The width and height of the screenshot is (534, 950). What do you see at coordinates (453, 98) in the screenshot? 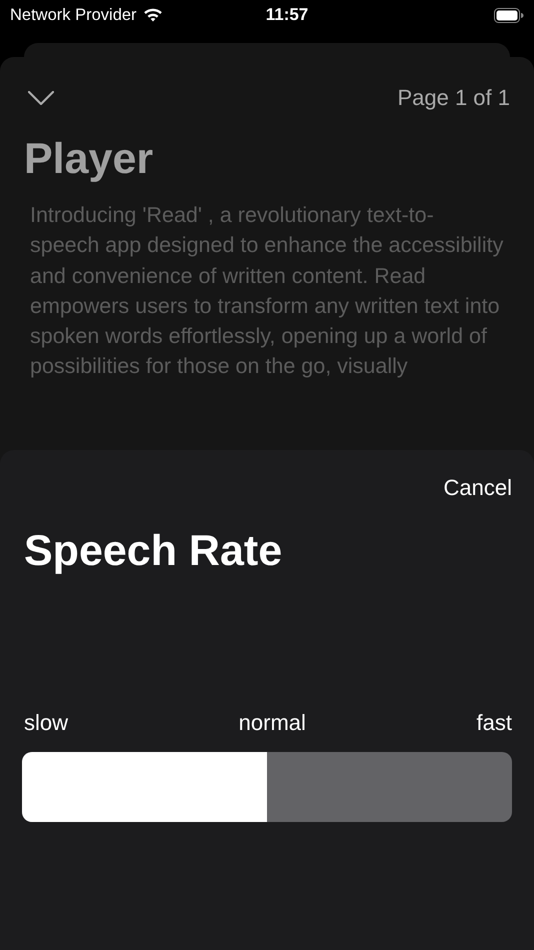
I see `page-indicator: Page 1 of 1` at bounding box center [453, 98].